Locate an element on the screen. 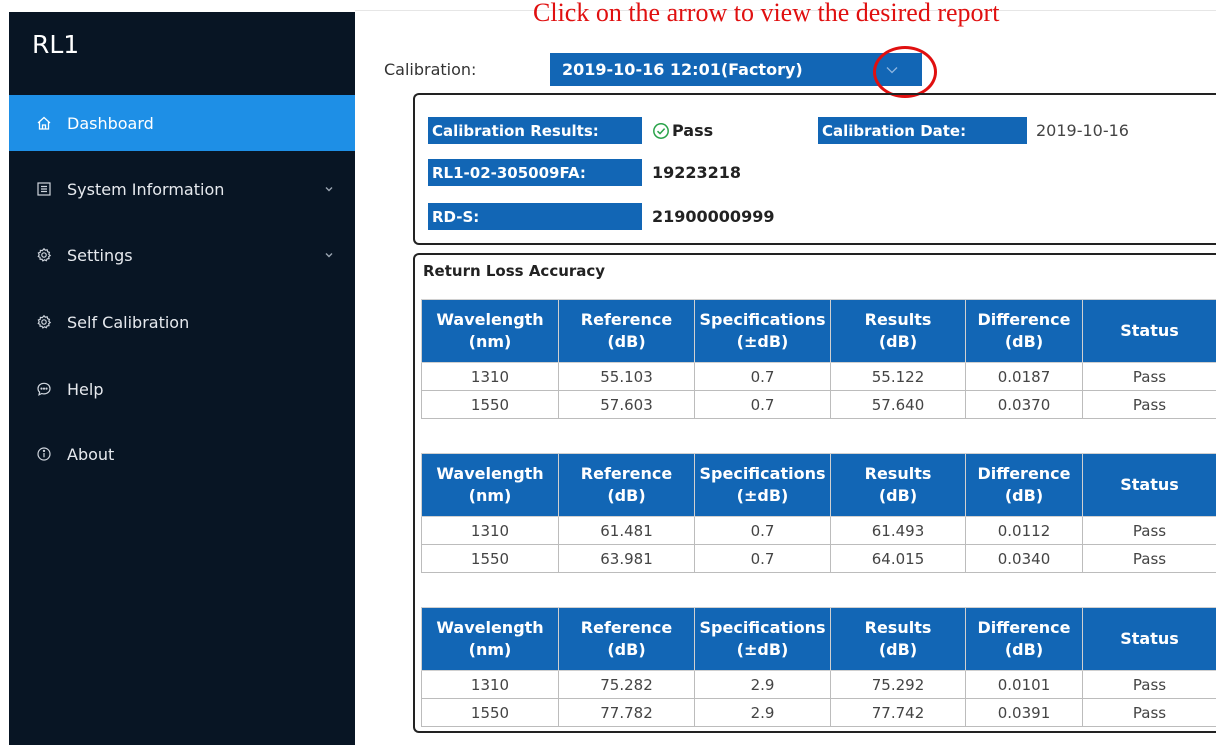 This screenshot has height=745, width=1216. cell-reference: 57.603 is located at coordinates (626, 404).